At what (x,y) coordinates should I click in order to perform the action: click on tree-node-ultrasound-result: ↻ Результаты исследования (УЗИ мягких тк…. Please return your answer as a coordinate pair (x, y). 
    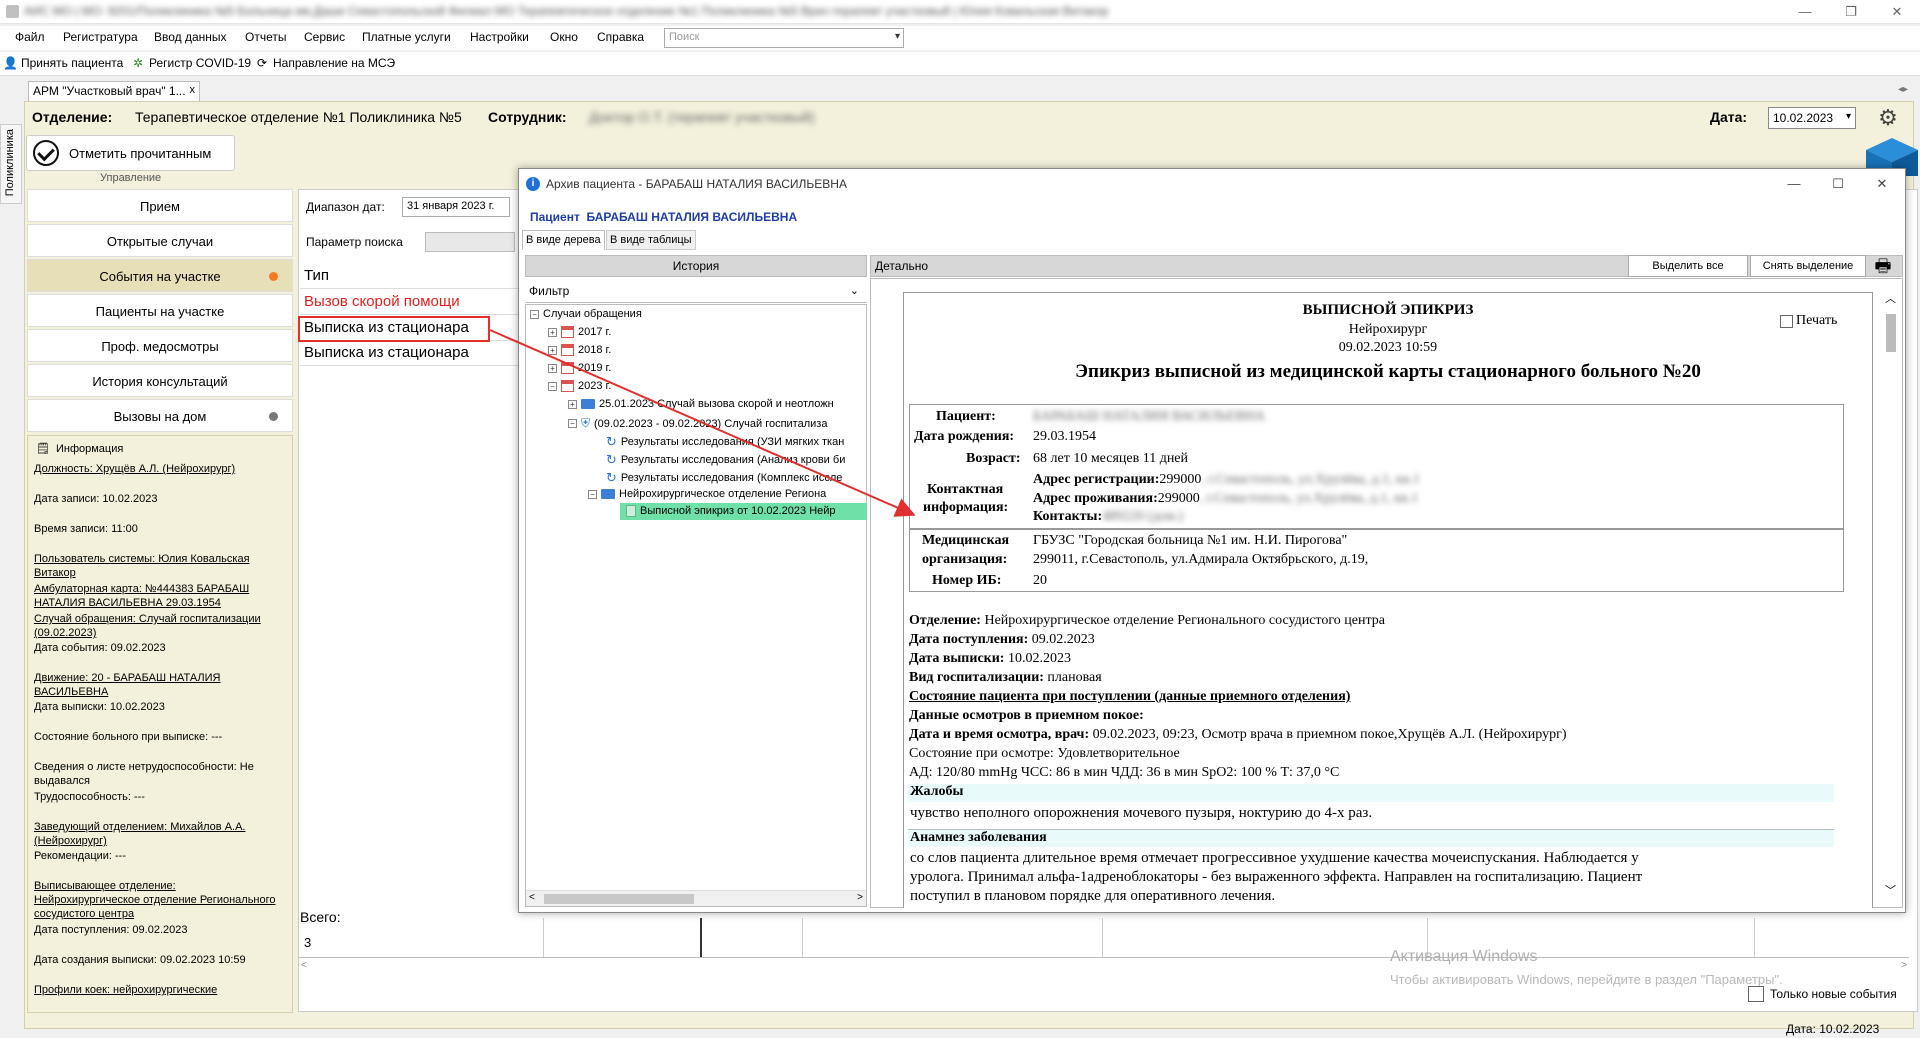
    Looking at the image, I should click on (725, 442).